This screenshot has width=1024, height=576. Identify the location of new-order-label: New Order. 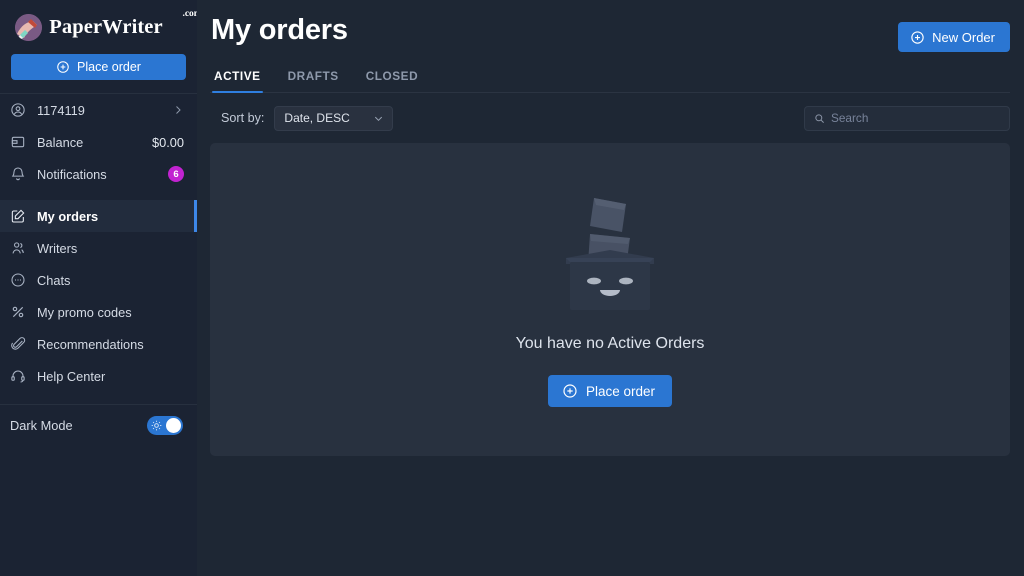
(963, 37).